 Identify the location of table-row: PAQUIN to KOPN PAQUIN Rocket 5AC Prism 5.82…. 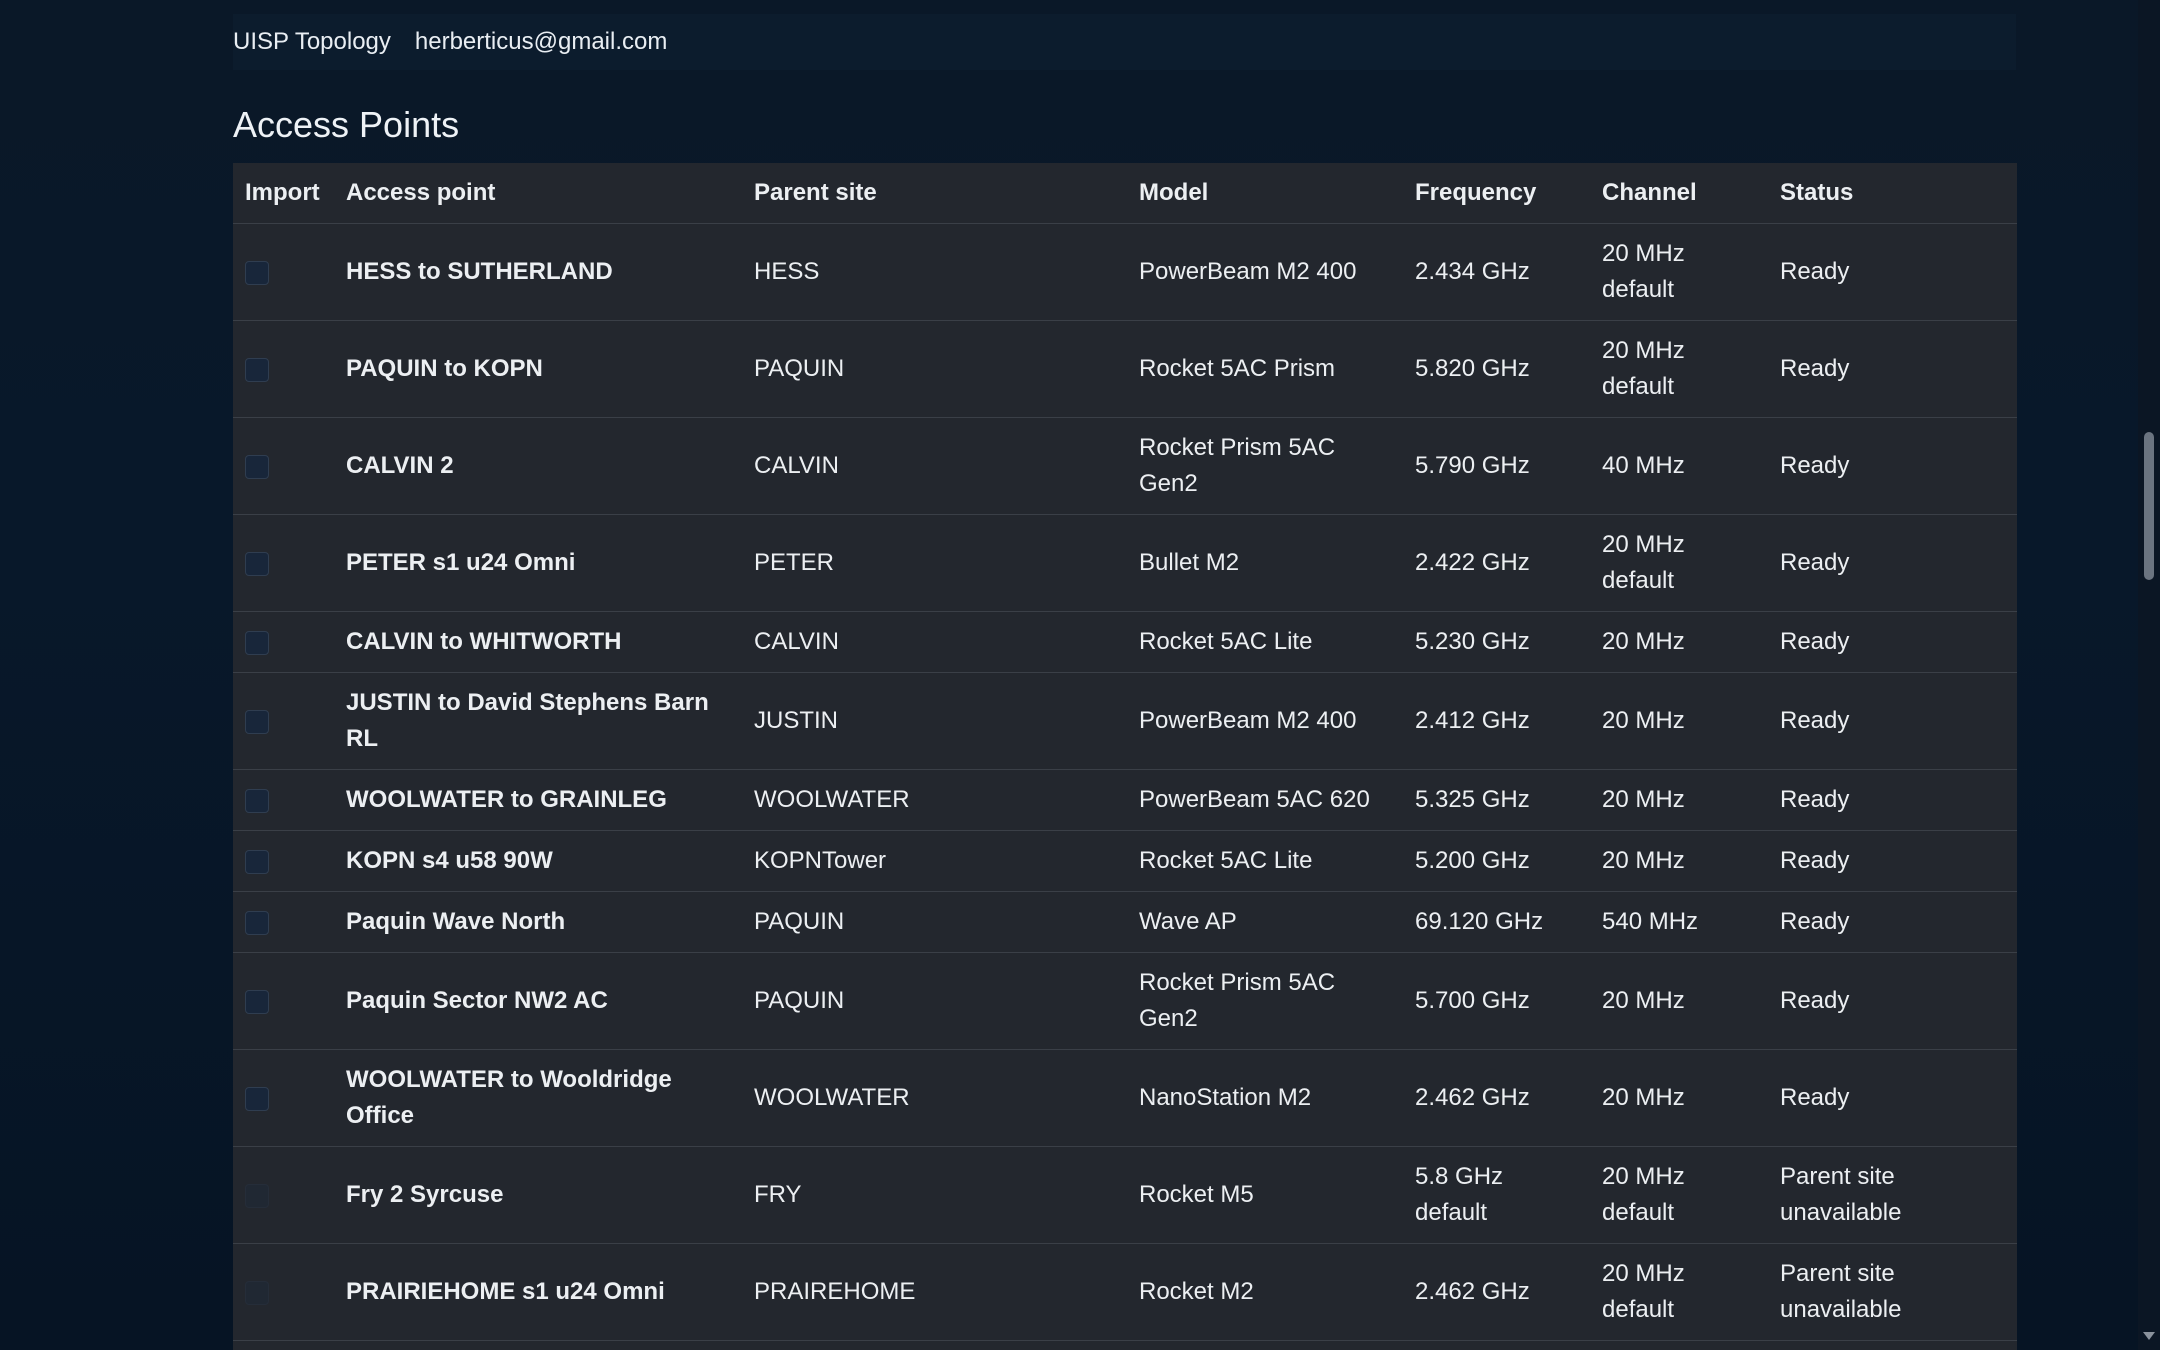
(1125, 369).